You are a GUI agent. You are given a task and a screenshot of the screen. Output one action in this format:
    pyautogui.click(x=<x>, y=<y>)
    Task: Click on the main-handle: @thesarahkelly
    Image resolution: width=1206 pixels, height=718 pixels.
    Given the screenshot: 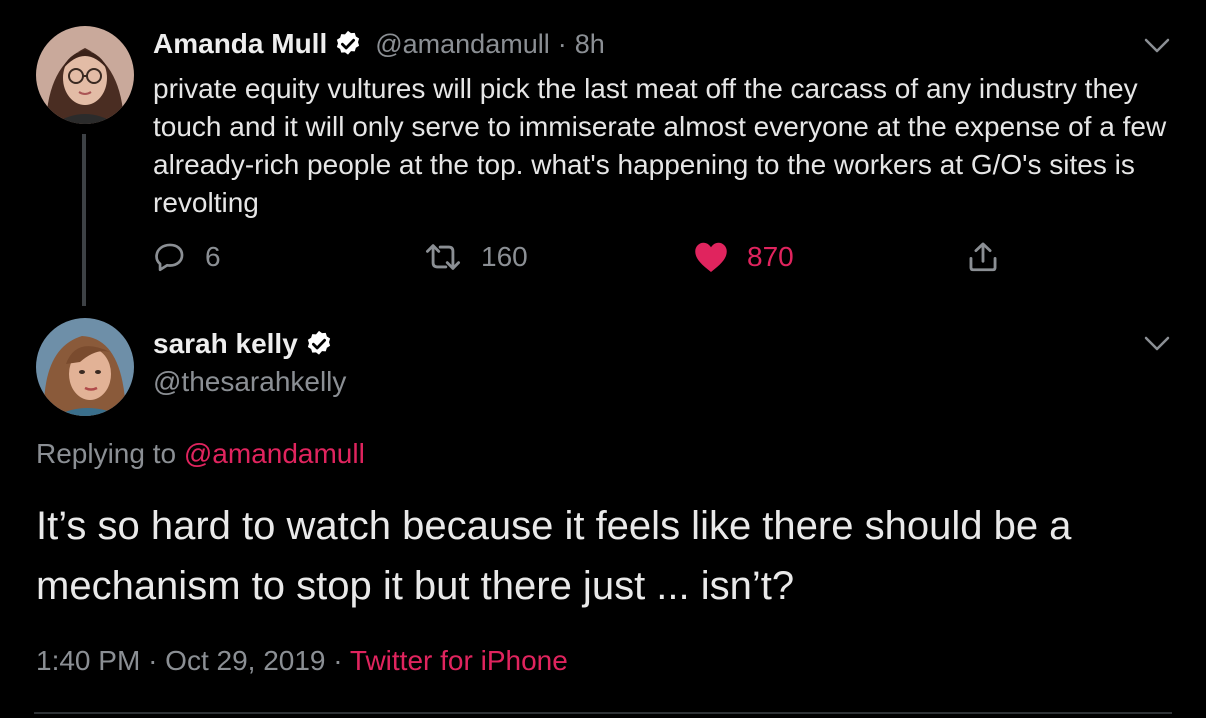 What is the action you would take?
    pyautogui.click(x=249, y=382)
    